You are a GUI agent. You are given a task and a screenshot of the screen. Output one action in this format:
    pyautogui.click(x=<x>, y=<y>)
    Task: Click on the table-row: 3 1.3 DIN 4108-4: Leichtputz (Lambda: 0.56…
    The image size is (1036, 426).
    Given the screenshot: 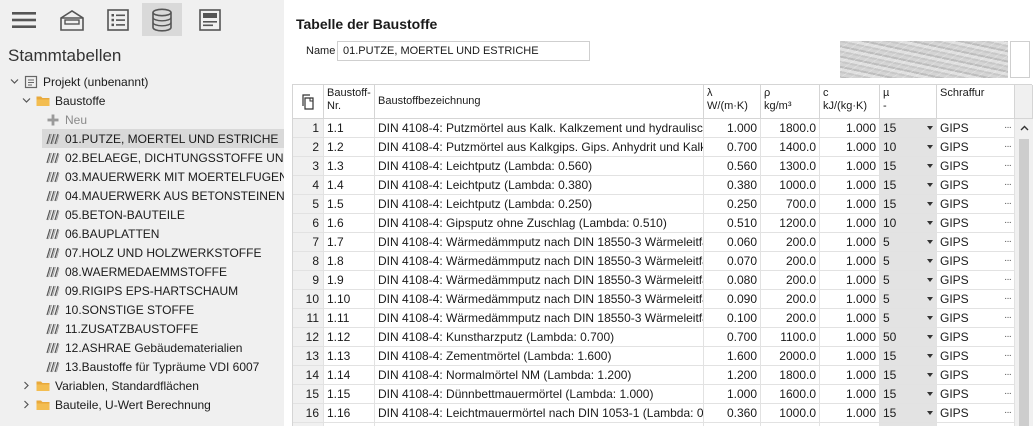 What is the action you would take?
    pyautogui.click(x=654, y=166)
    